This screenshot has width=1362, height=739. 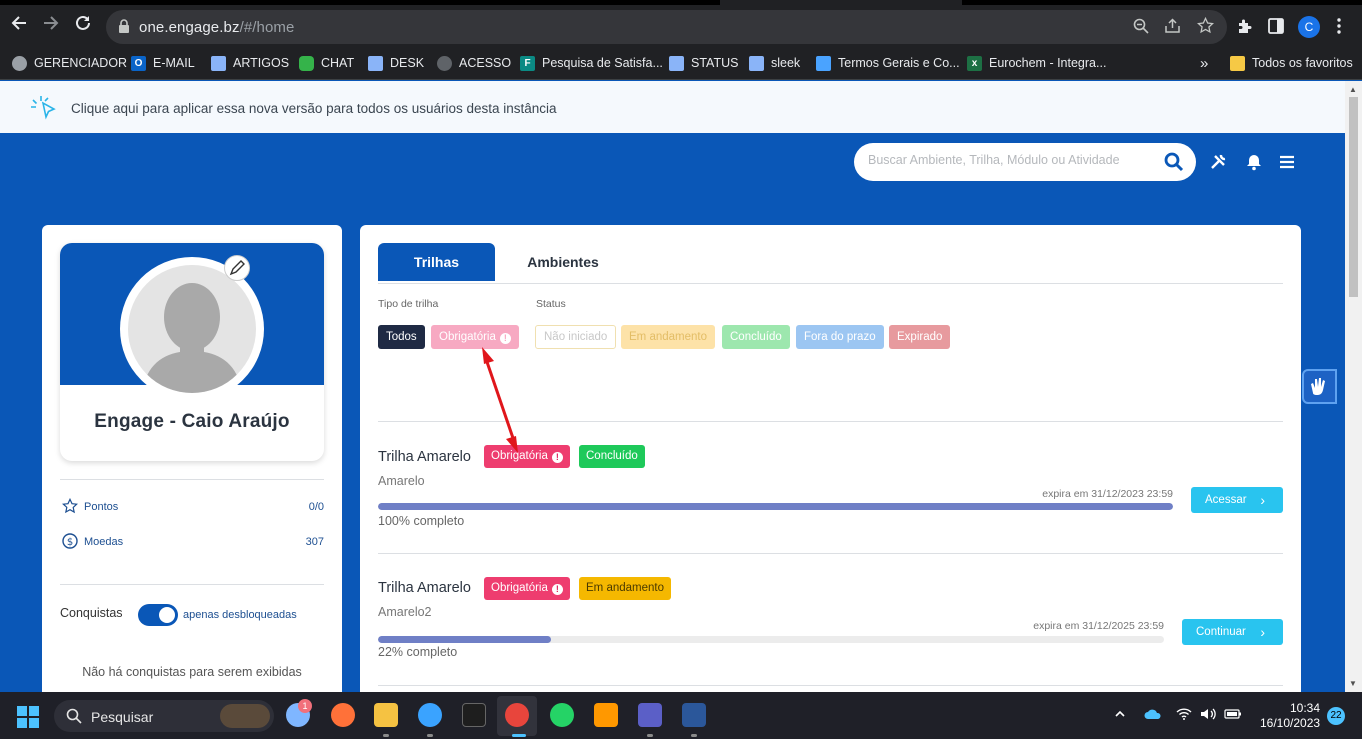 What do you see at coordinates (974, 63) in the screenshot?
I see `excel-icon: x` at bounding box center [974, 63].